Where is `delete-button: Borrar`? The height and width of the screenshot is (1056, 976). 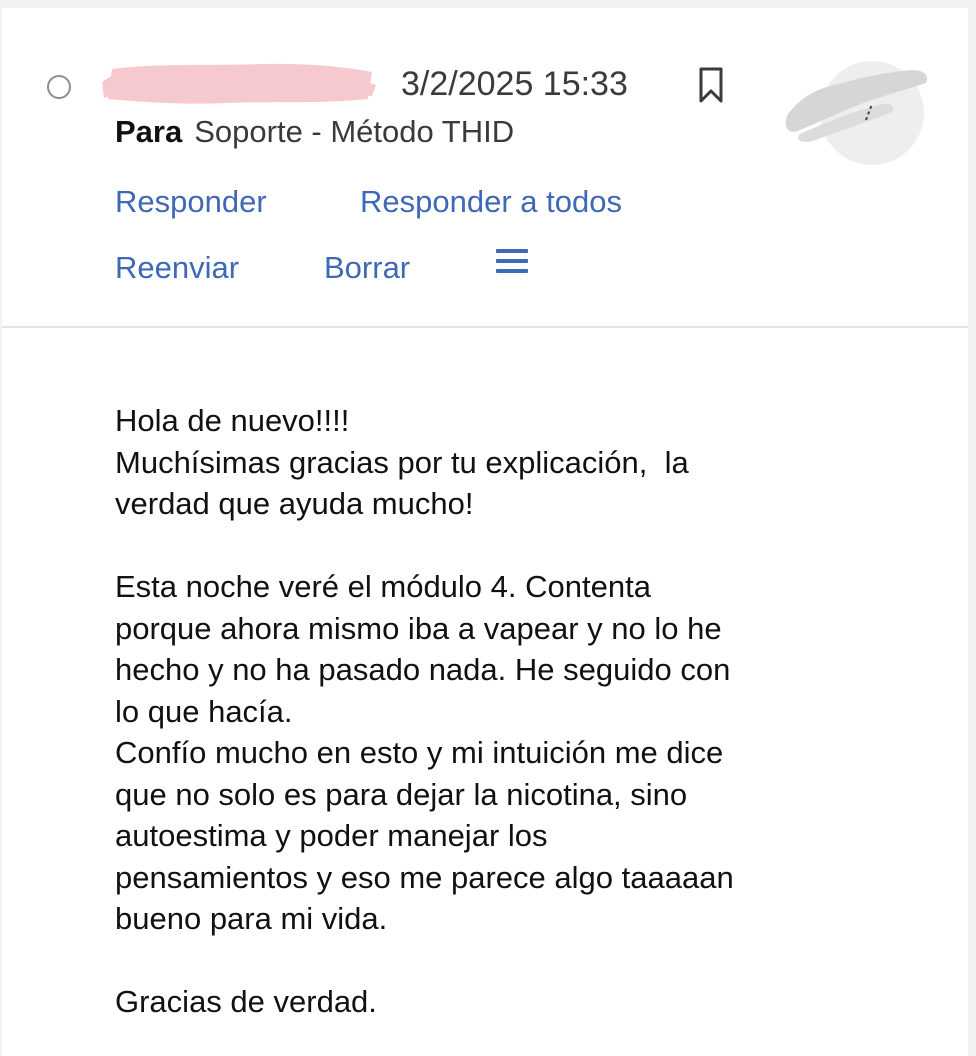 delete-button: Borrar is located at coordinates (367, 268).